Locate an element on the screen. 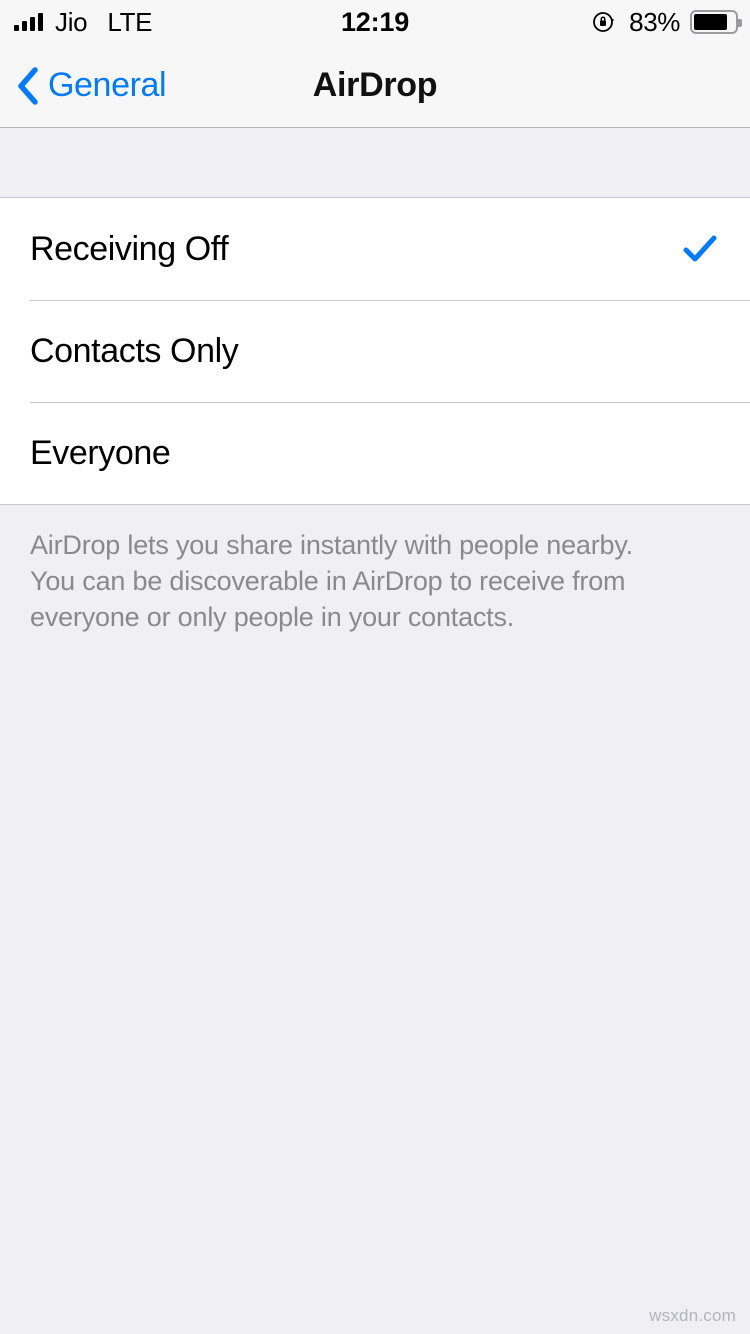 The height and width of the screenshot is (1334, 750). rotation-lock-icon is located at coordinates (604, 22).